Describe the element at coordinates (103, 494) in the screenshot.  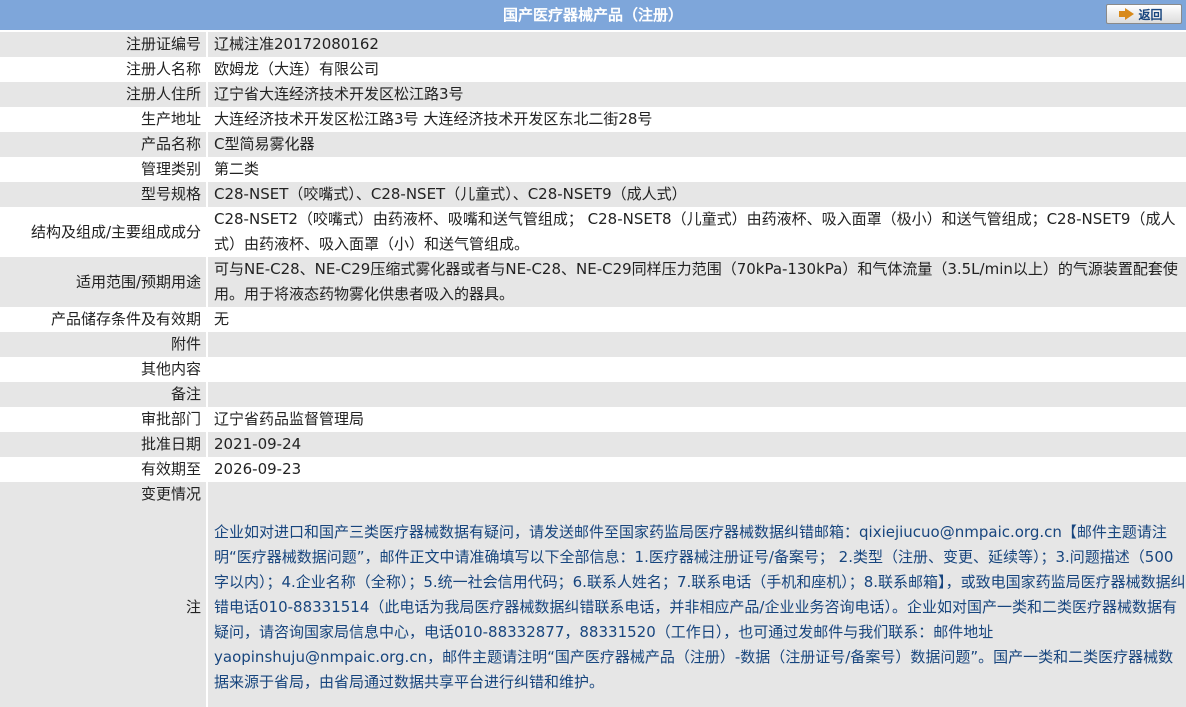
I see `field-label: 变更情况` at that location.